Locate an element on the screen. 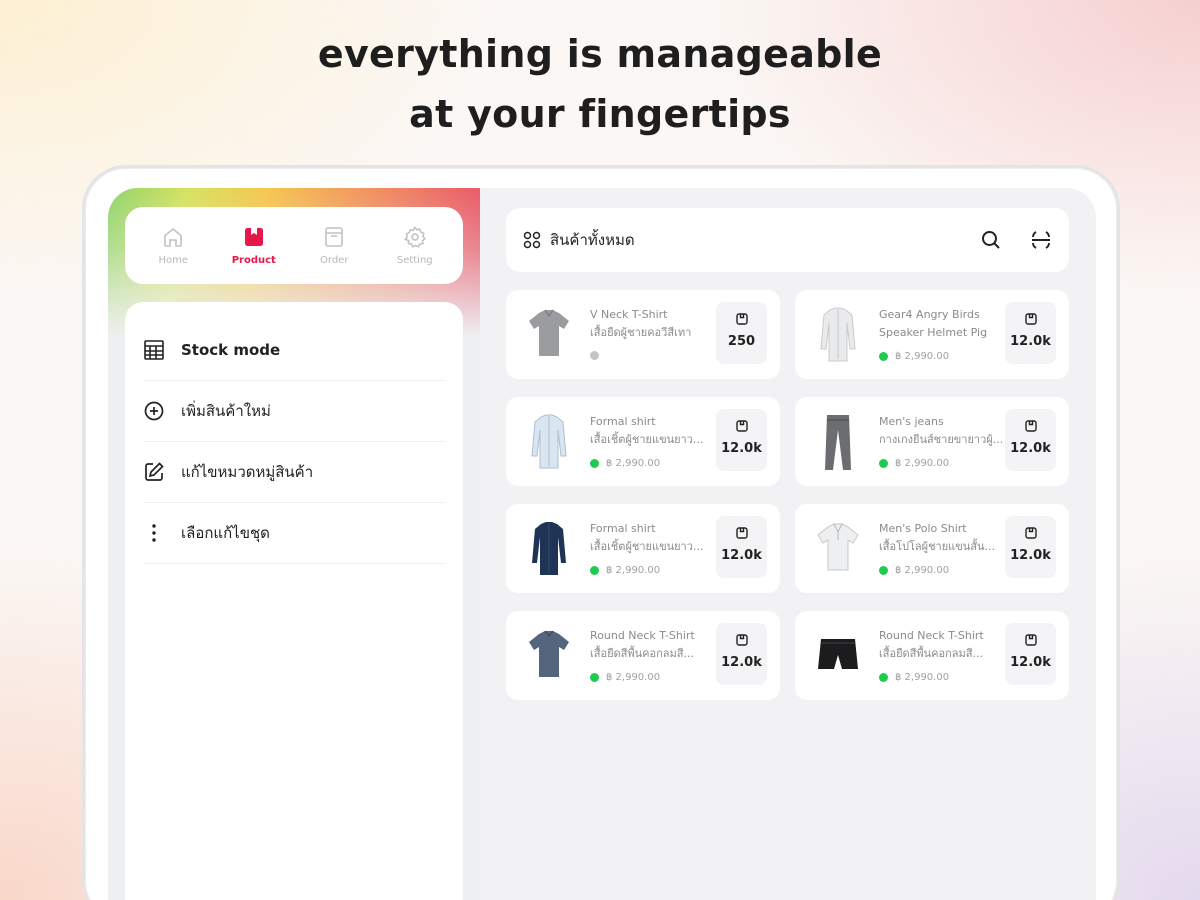 The image size is (1200, 900). order-icon is located at coordinates (334, 237).